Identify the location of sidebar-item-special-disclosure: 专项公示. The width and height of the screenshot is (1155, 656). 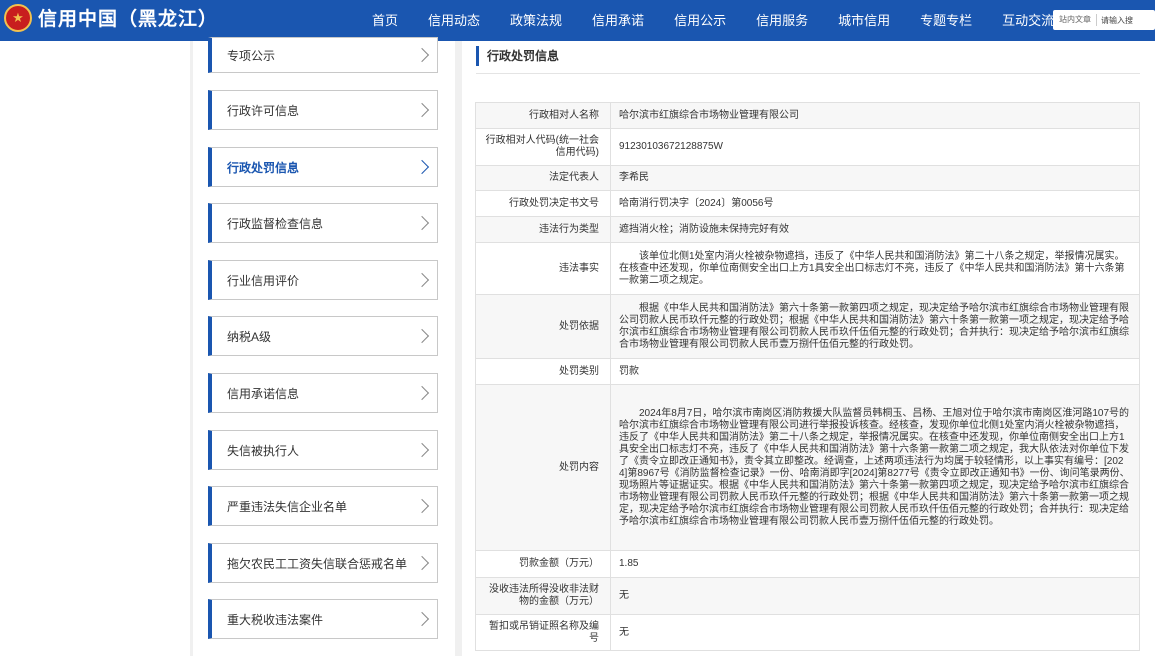
(323, 55).